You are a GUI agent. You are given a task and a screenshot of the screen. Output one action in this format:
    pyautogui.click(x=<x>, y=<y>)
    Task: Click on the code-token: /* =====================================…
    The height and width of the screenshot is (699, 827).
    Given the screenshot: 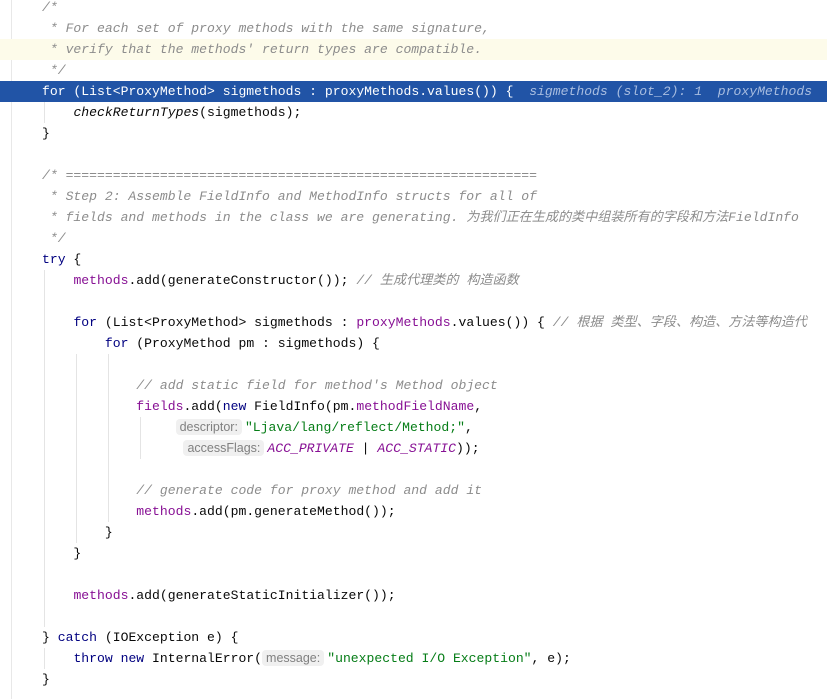 What is the action you would take?
    pyautogui.click(x=290, y=175)
    